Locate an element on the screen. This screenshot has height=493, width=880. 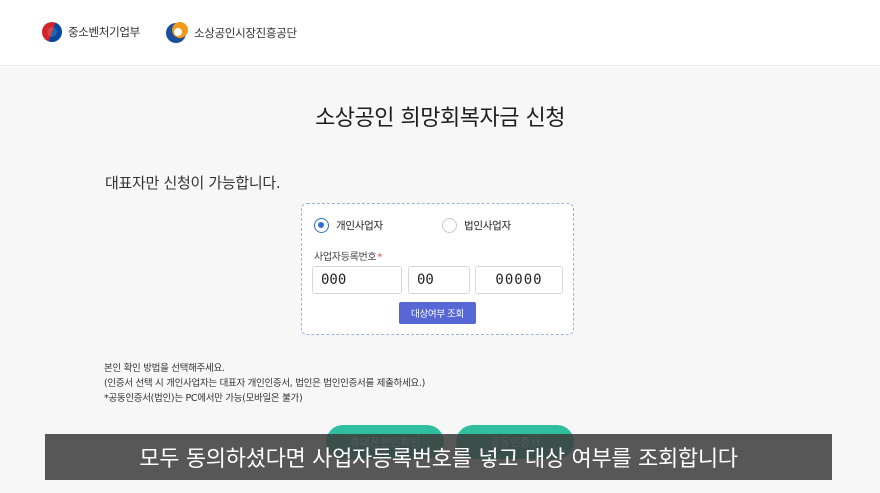
video-subtitle-bar: 모두 동의하셨다면 사업자등록번호를 넣고 대상 여부를 조회합니다 is located at coordinates (438, 457).